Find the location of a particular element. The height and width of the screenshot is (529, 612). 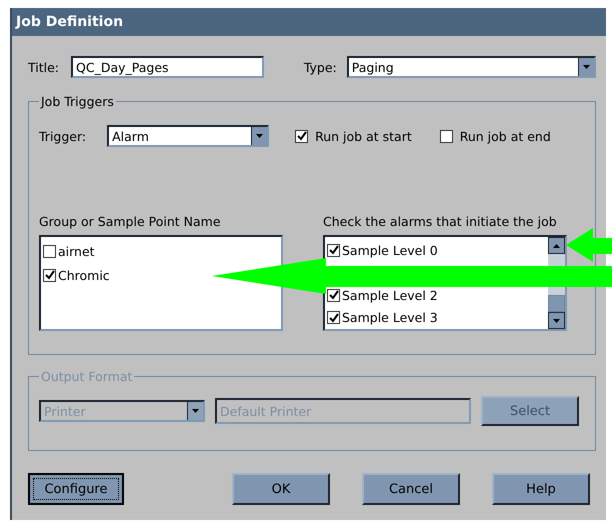

list-item: Sample Level 0 is located at coordinates (390, 250).